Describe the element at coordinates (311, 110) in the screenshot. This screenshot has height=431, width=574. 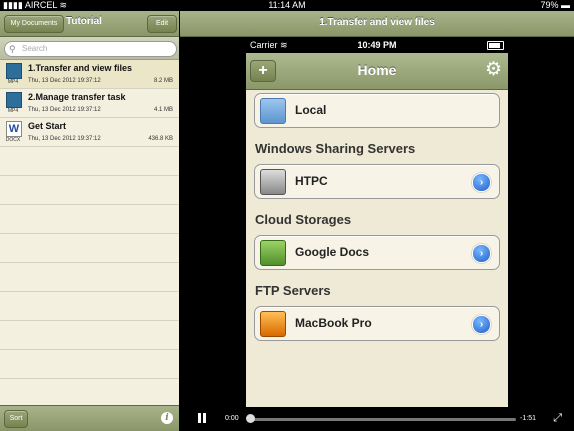
I see `cell-label: Local` at that location.